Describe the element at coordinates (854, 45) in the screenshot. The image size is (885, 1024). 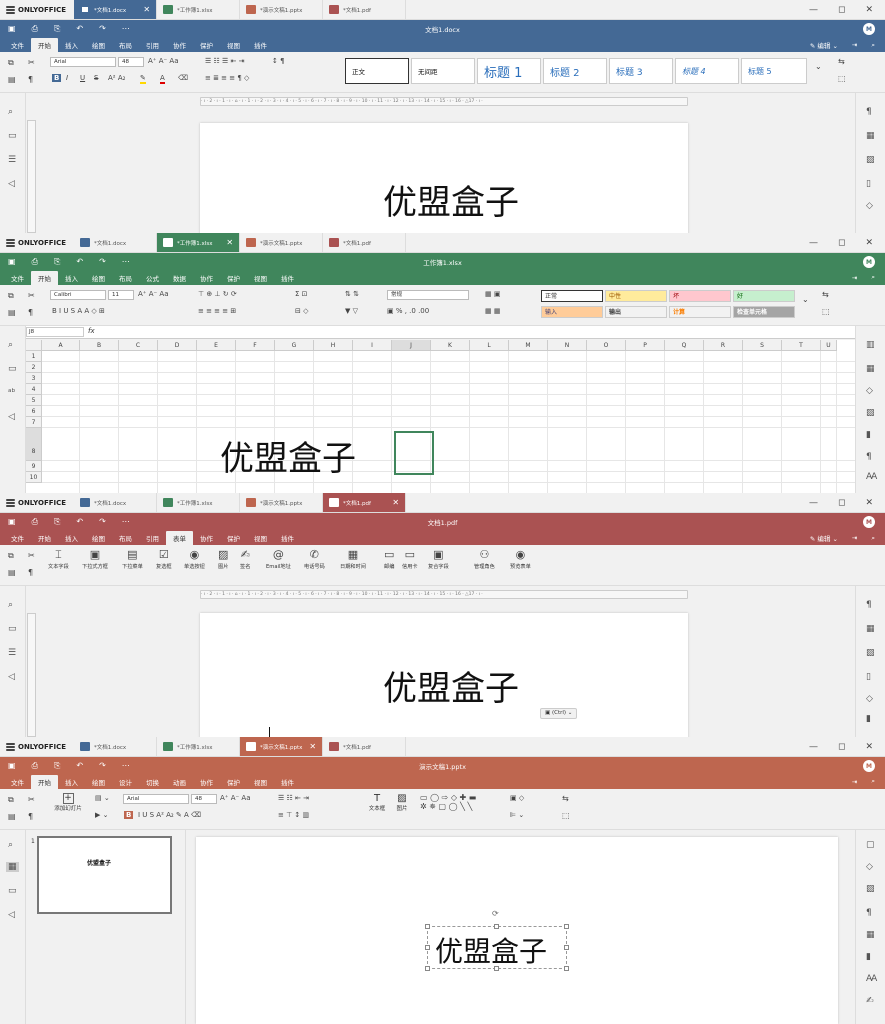
I see `open-location-icon: ⇥` at that location.